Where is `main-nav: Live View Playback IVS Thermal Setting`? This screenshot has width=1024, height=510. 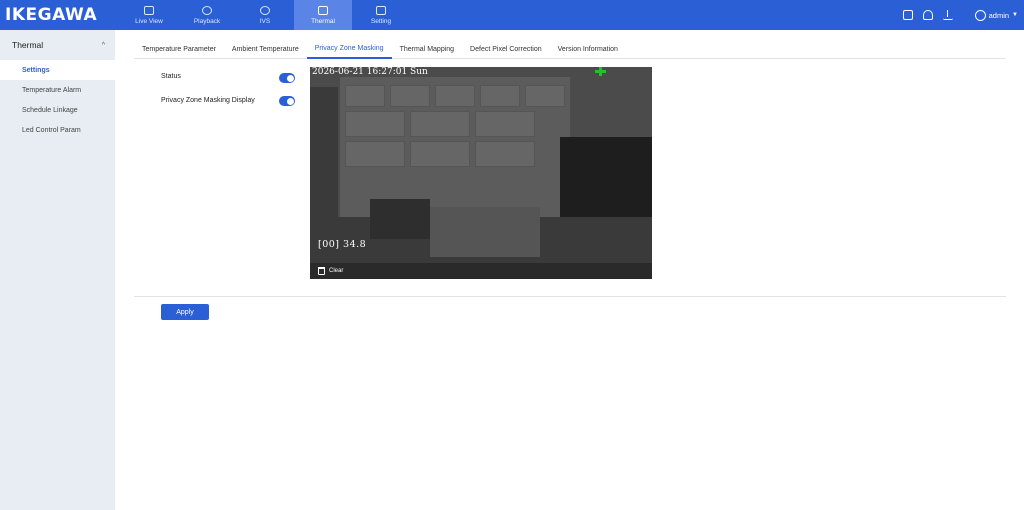 main-nav: Live View Playback IVS Thermal Setting is located at coordinates (262, 15).